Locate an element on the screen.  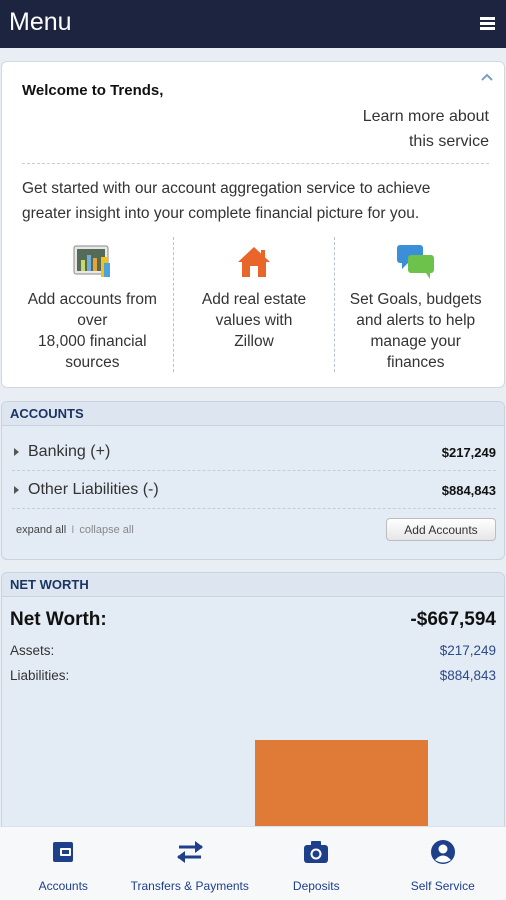
learn-more-line2: this service is located at coordinates (448, 141).